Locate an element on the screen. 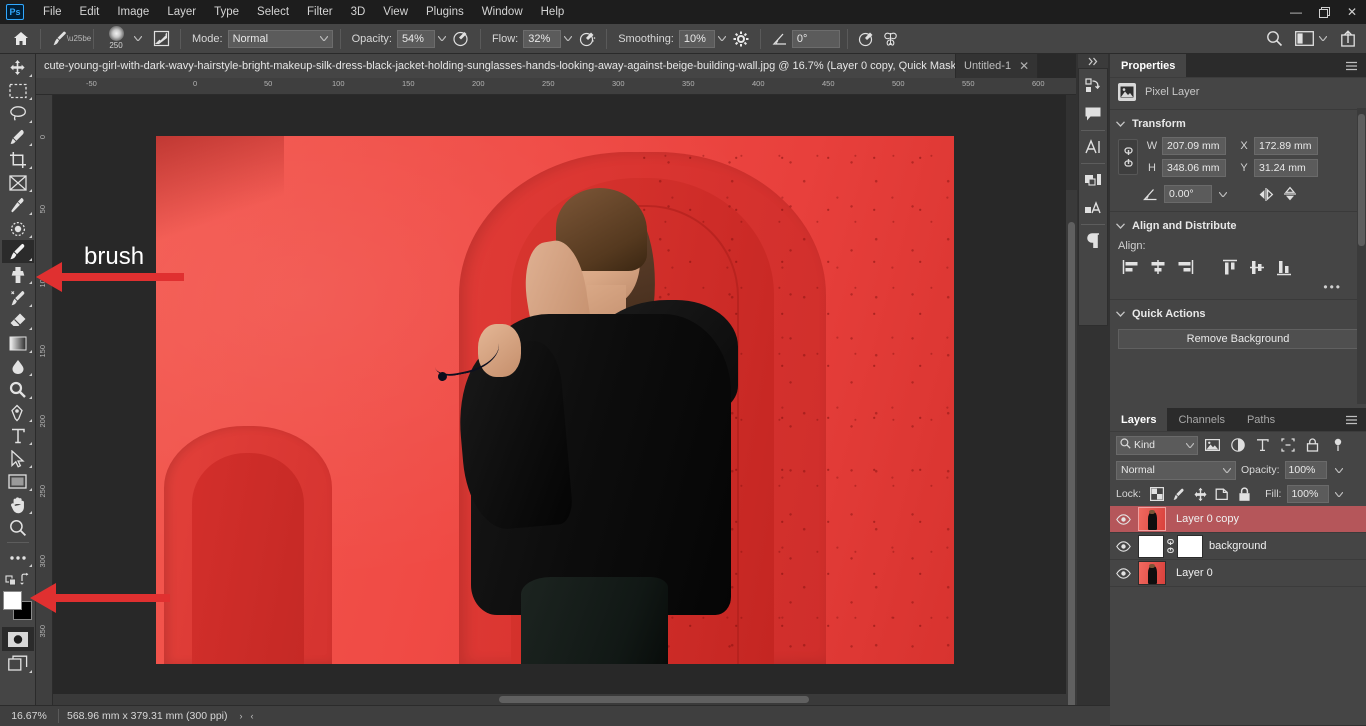 Image resolution: width=1366 pixels, height=726 pixels. align-right-edges-icon is located at coordinates (1184, 267).